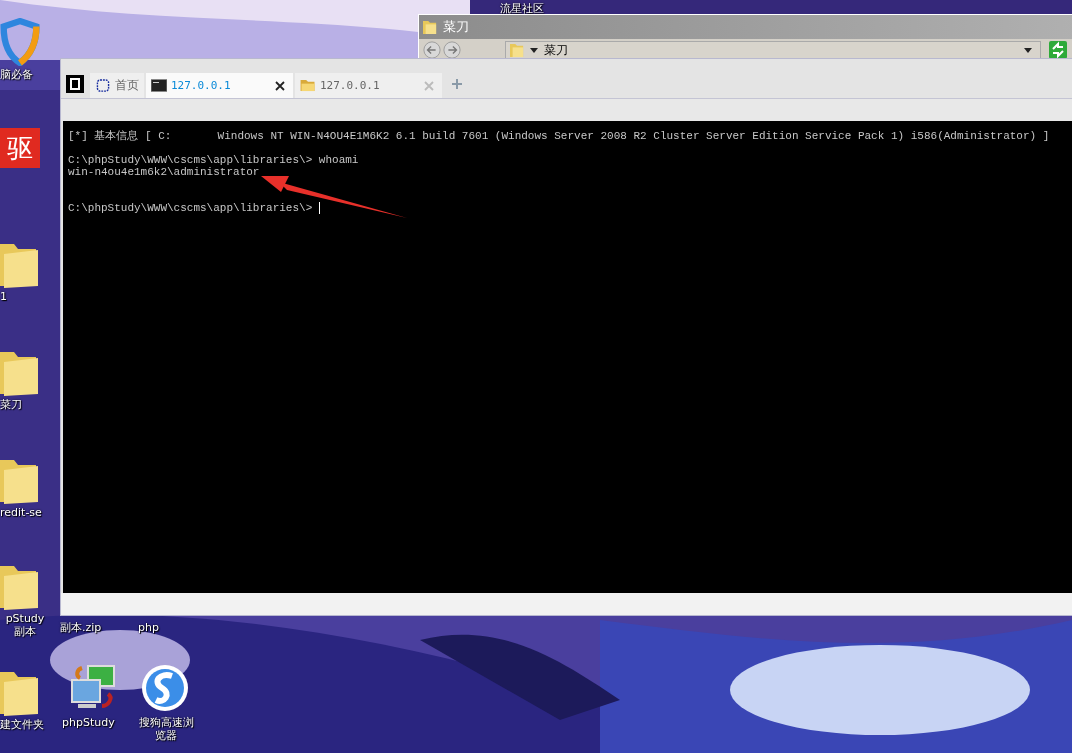  Describe the element at coordinates (159, 85) in the screenshot. I see `terminal-icon` at that location.